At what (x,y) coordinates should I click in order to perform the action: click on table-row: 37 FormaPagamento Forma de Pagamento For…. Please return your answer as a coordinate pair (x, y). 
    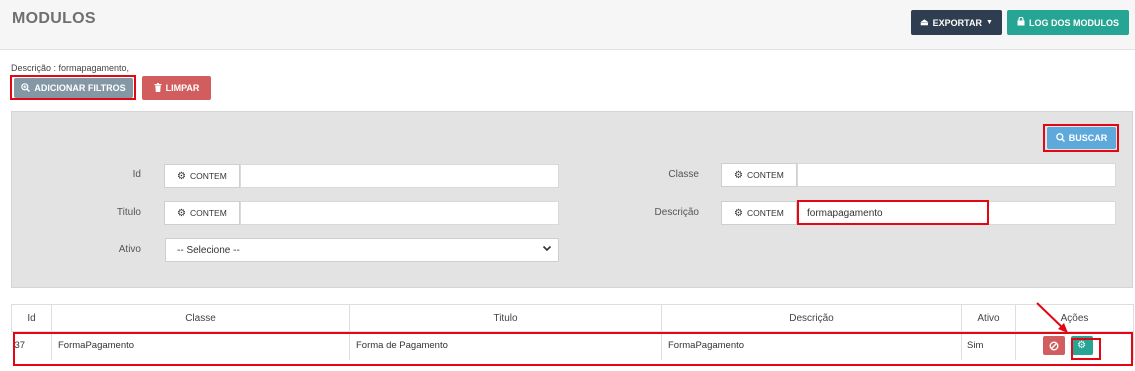
    Looking at the image, I should click on (572, 345).